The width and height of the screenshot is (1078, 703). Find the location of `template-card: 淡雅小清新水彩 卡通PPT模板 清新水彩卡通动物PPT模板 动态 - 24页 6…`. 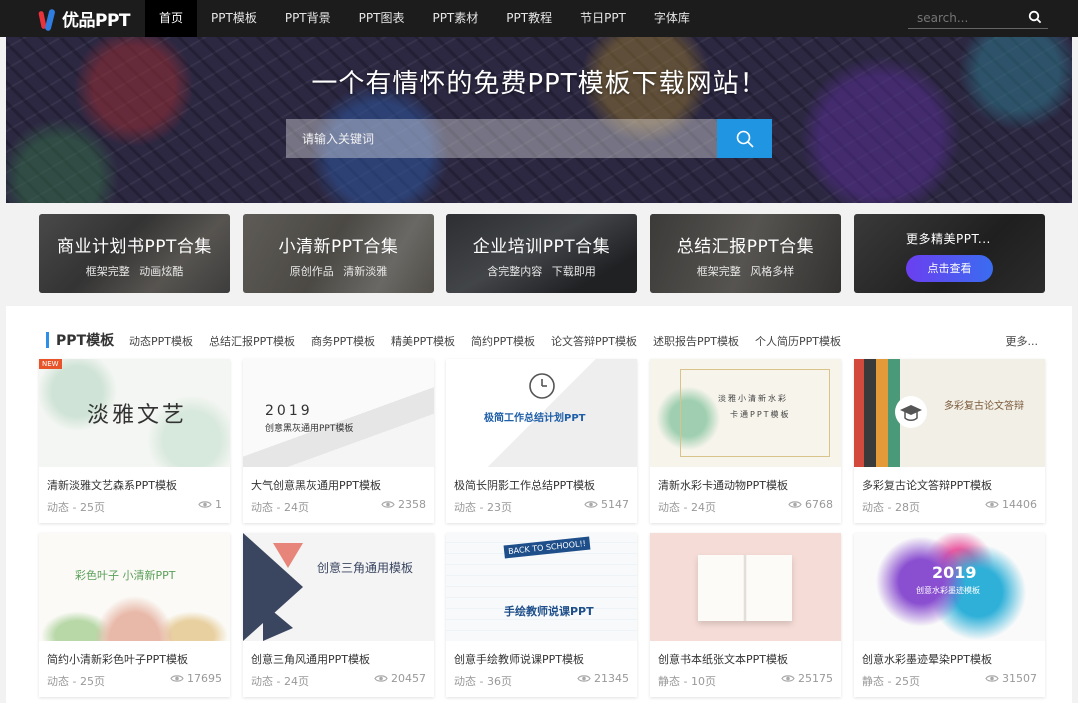

template-card: 淡雅小清新水彩 卡通PPT模板 清新水彩卡通动物PPT模板 动态 - 24页 6… is located at coordinates (745, 441).